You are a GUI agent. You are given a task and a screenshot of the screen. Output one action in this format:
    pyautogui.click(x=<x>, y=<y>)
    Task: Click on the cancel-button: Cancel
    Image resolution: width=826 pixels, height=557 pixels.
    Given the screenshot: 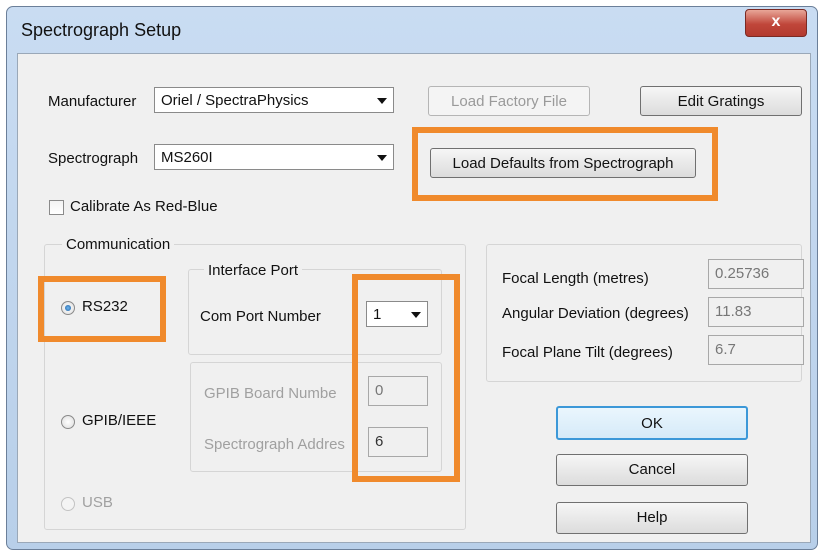 What is the action you would take?
    pyautogui.click(x=652, y=470)
    